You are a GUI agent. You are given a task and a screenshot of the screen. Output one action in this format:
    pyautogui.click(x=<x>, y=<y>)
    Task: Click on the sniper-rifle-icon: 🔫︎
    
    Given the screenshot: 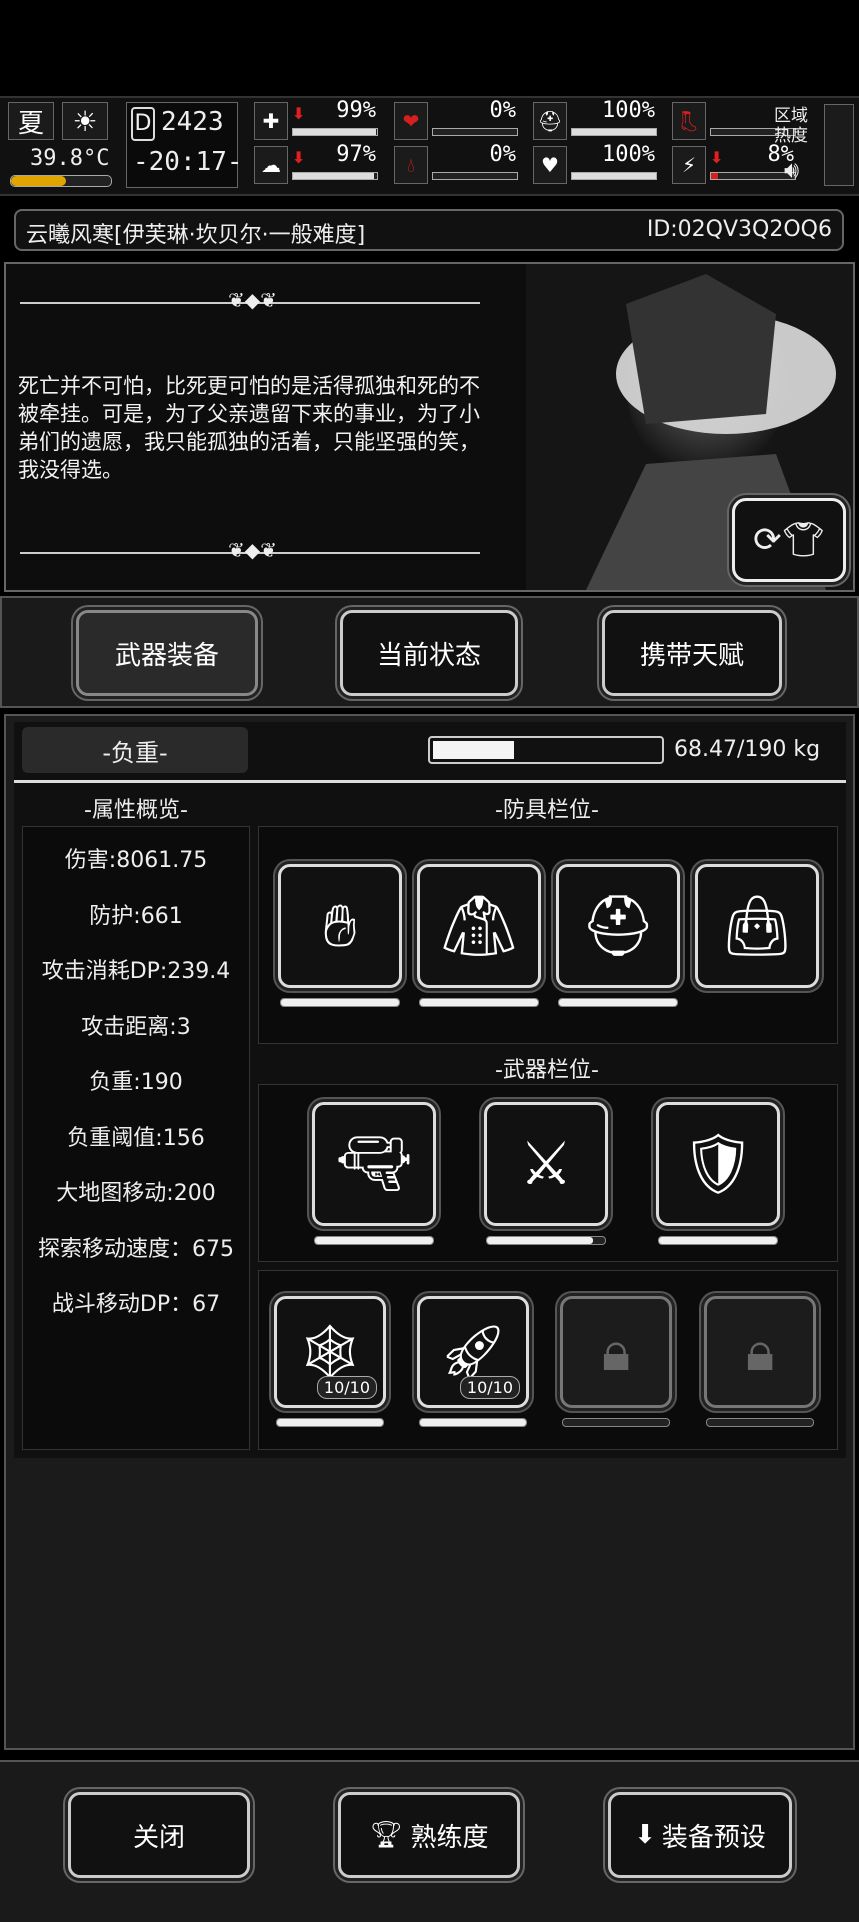 What is the action you would take?
    pyautogui.click(x=374, y=1164)
    